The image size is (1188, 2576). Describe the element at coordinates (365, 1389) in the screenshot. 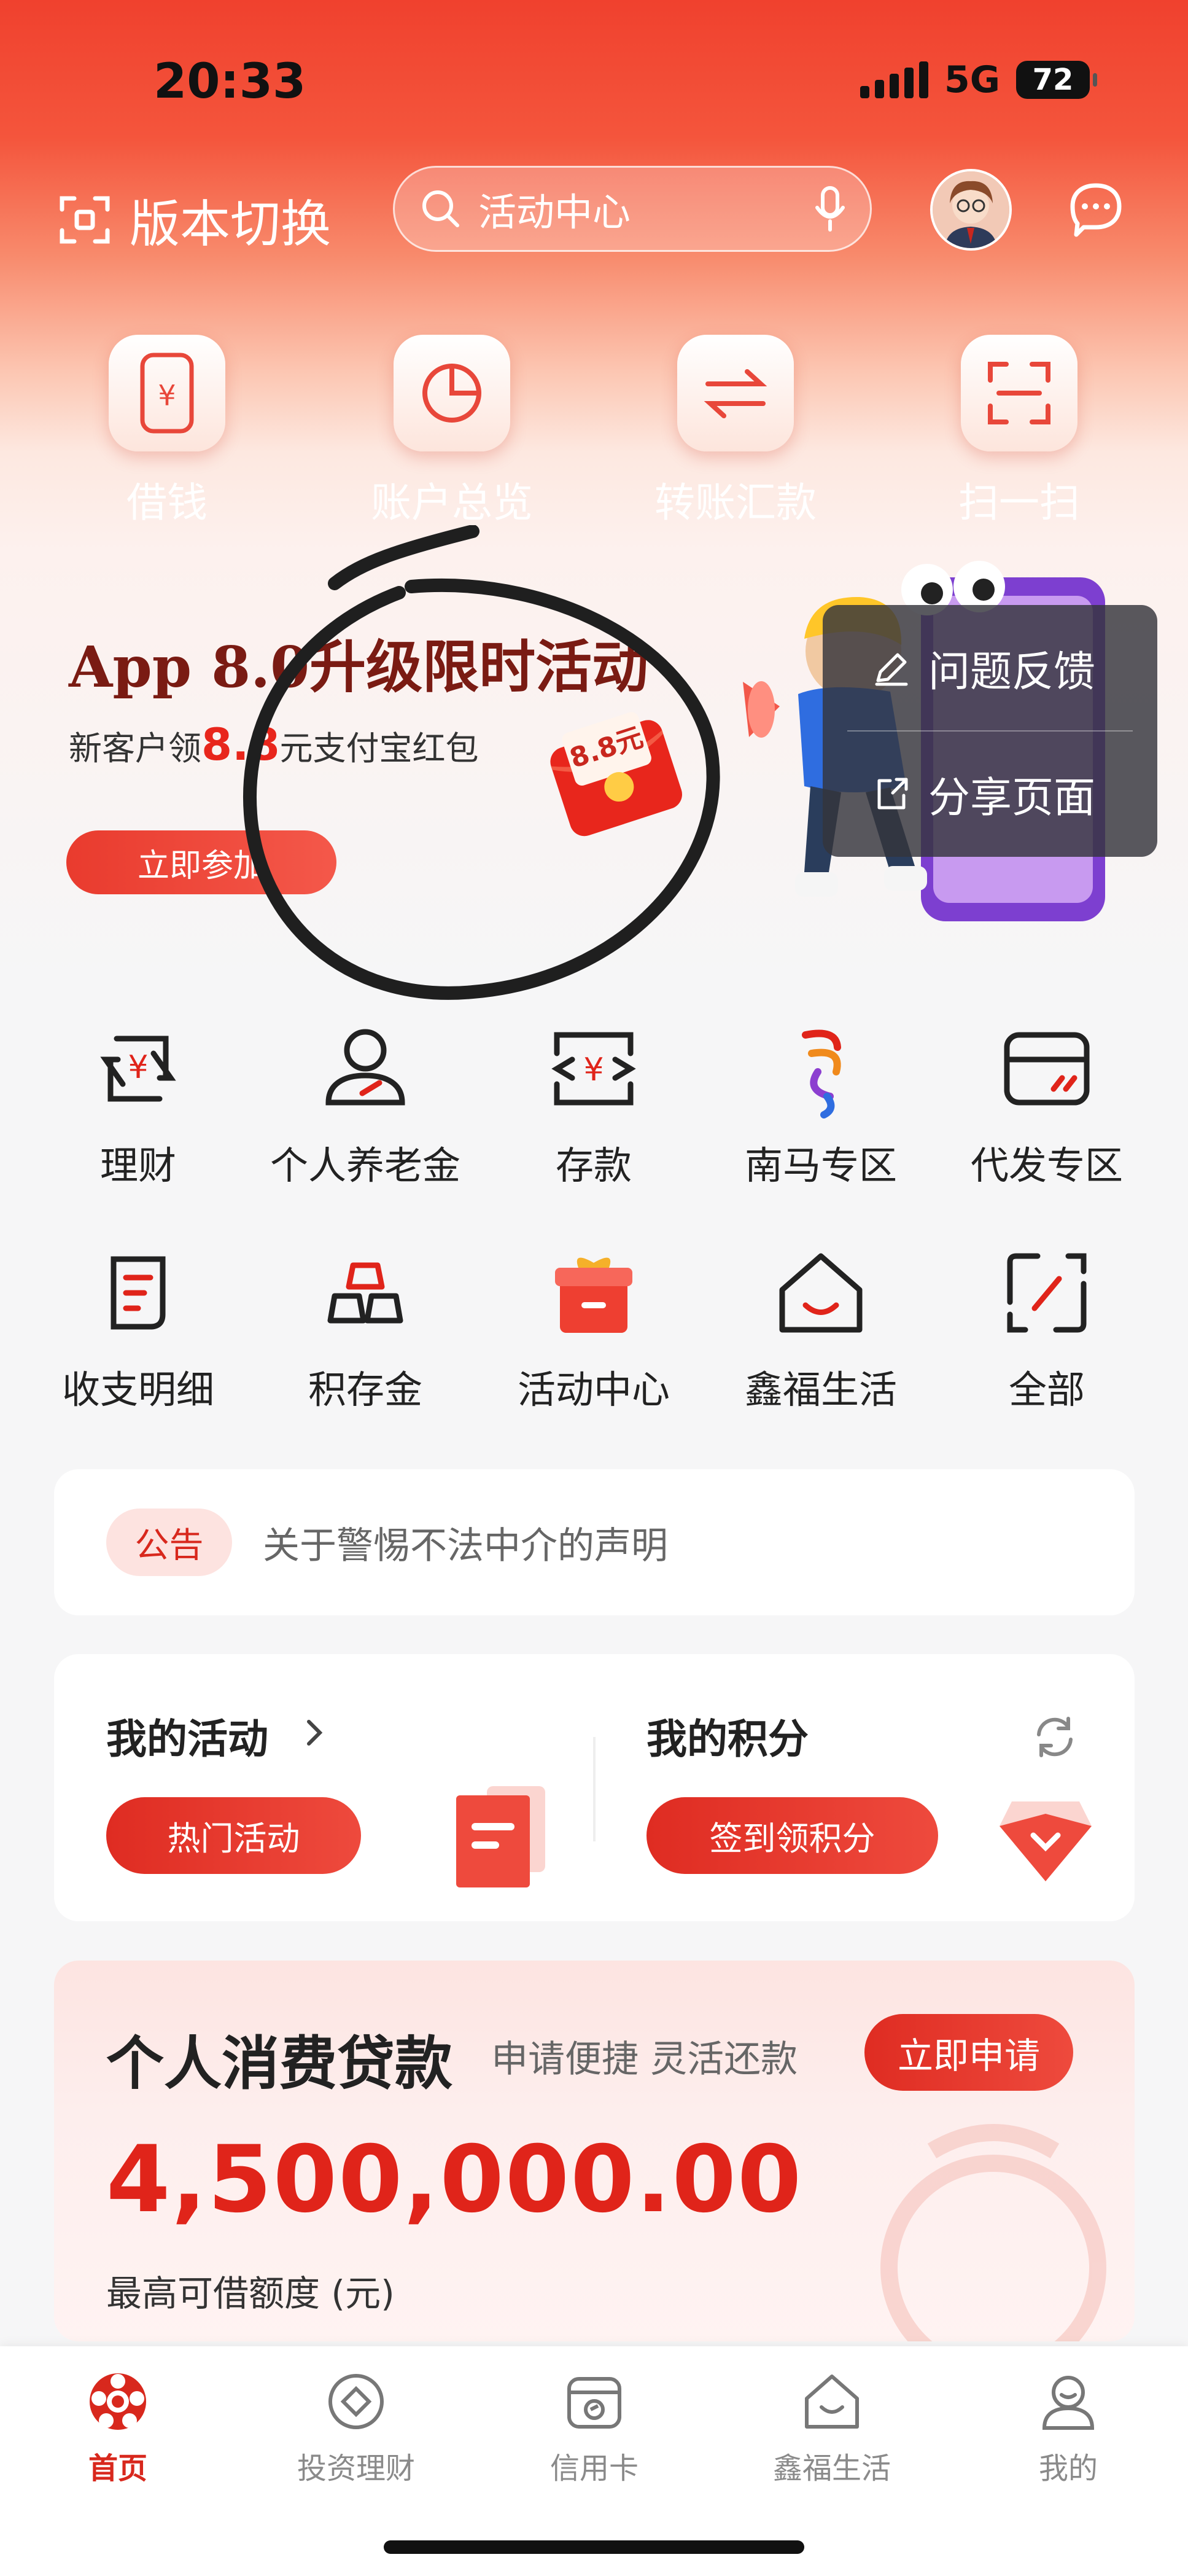

I see `service-label: 积存金` at that location.